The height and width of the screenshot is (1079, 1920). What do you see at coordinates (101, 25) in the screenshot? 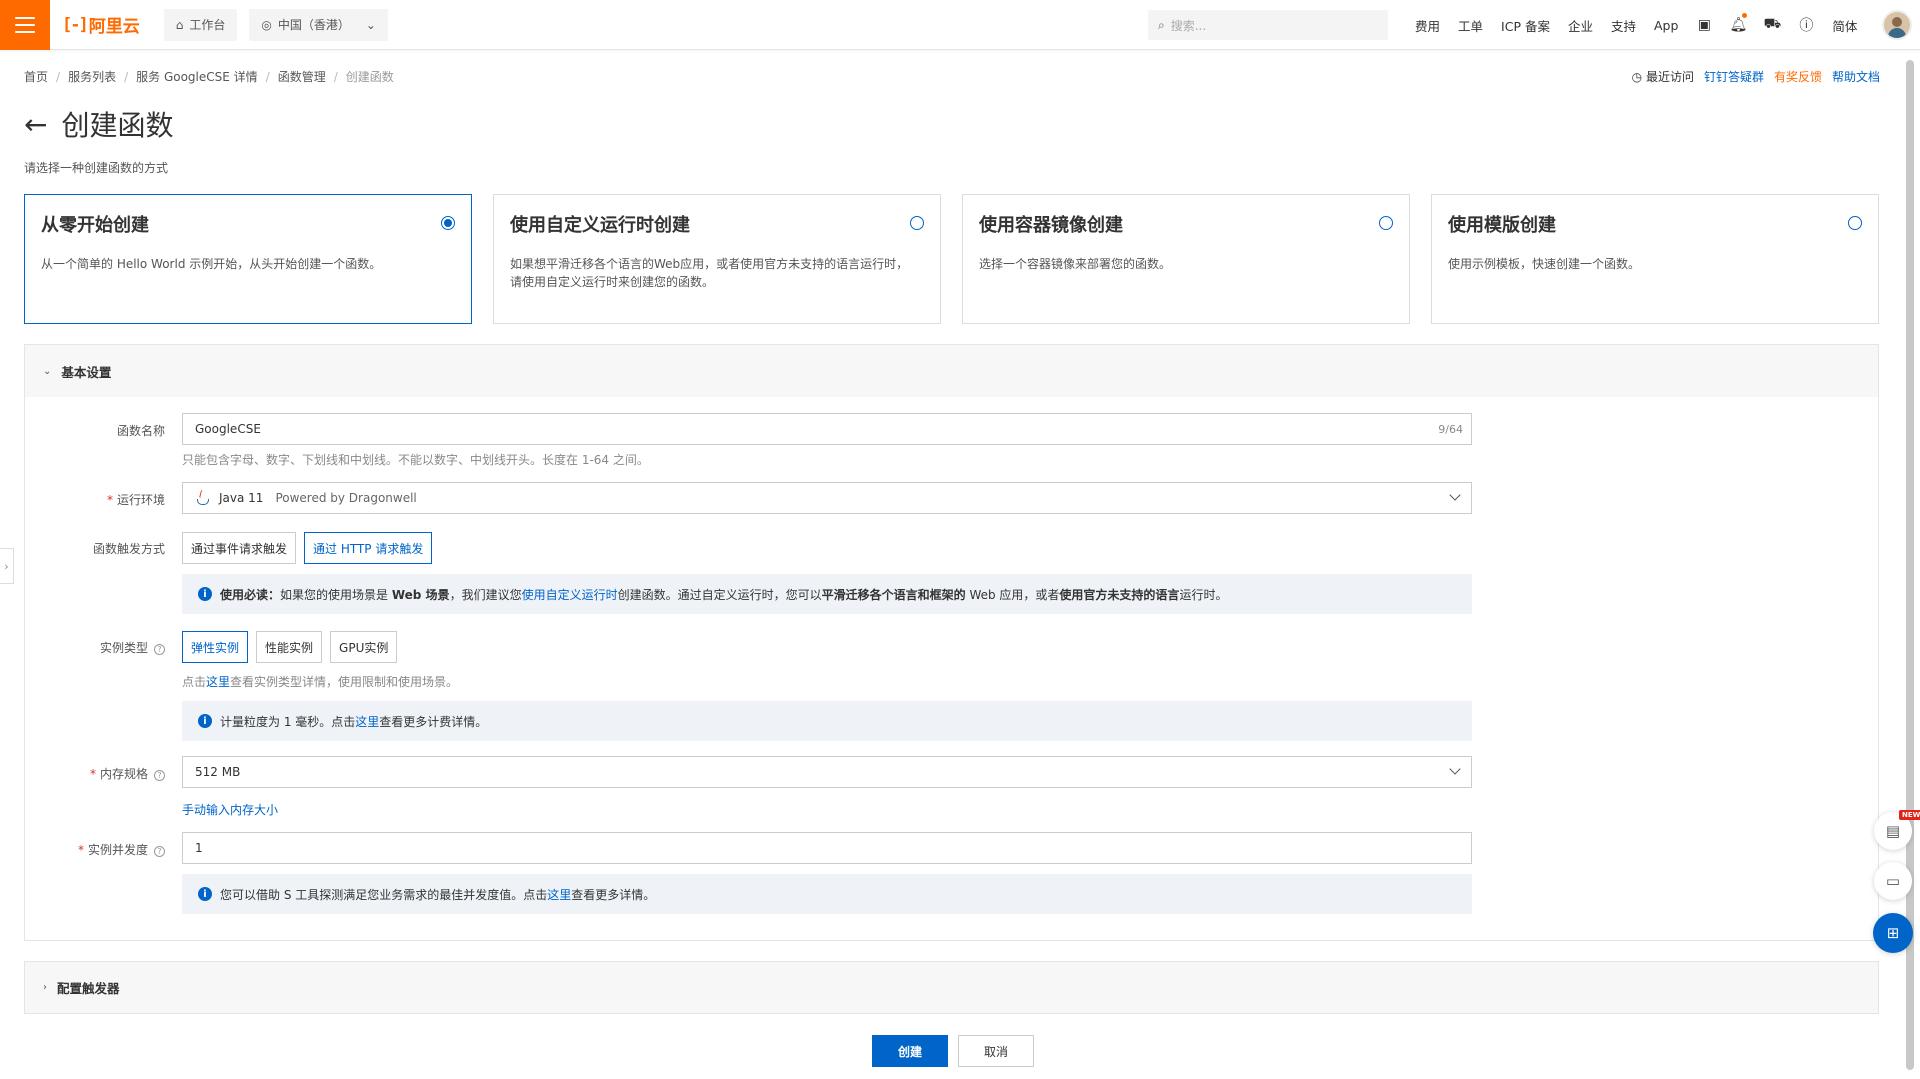
I see `aliyun-logo: [-] 阿里云` at bounding box center [101, 25].